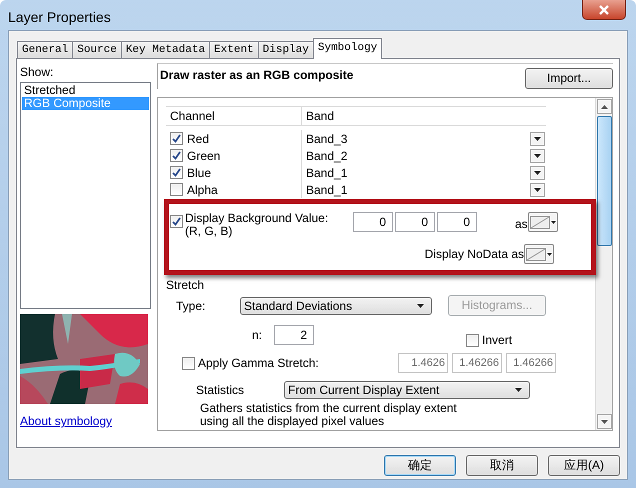 The width and height of the screenshot is (636, 488). What do you see at coordinates (603, 264) in the screenshot?
I see `vertical-scrollbar` at bounding box center [603, 264].